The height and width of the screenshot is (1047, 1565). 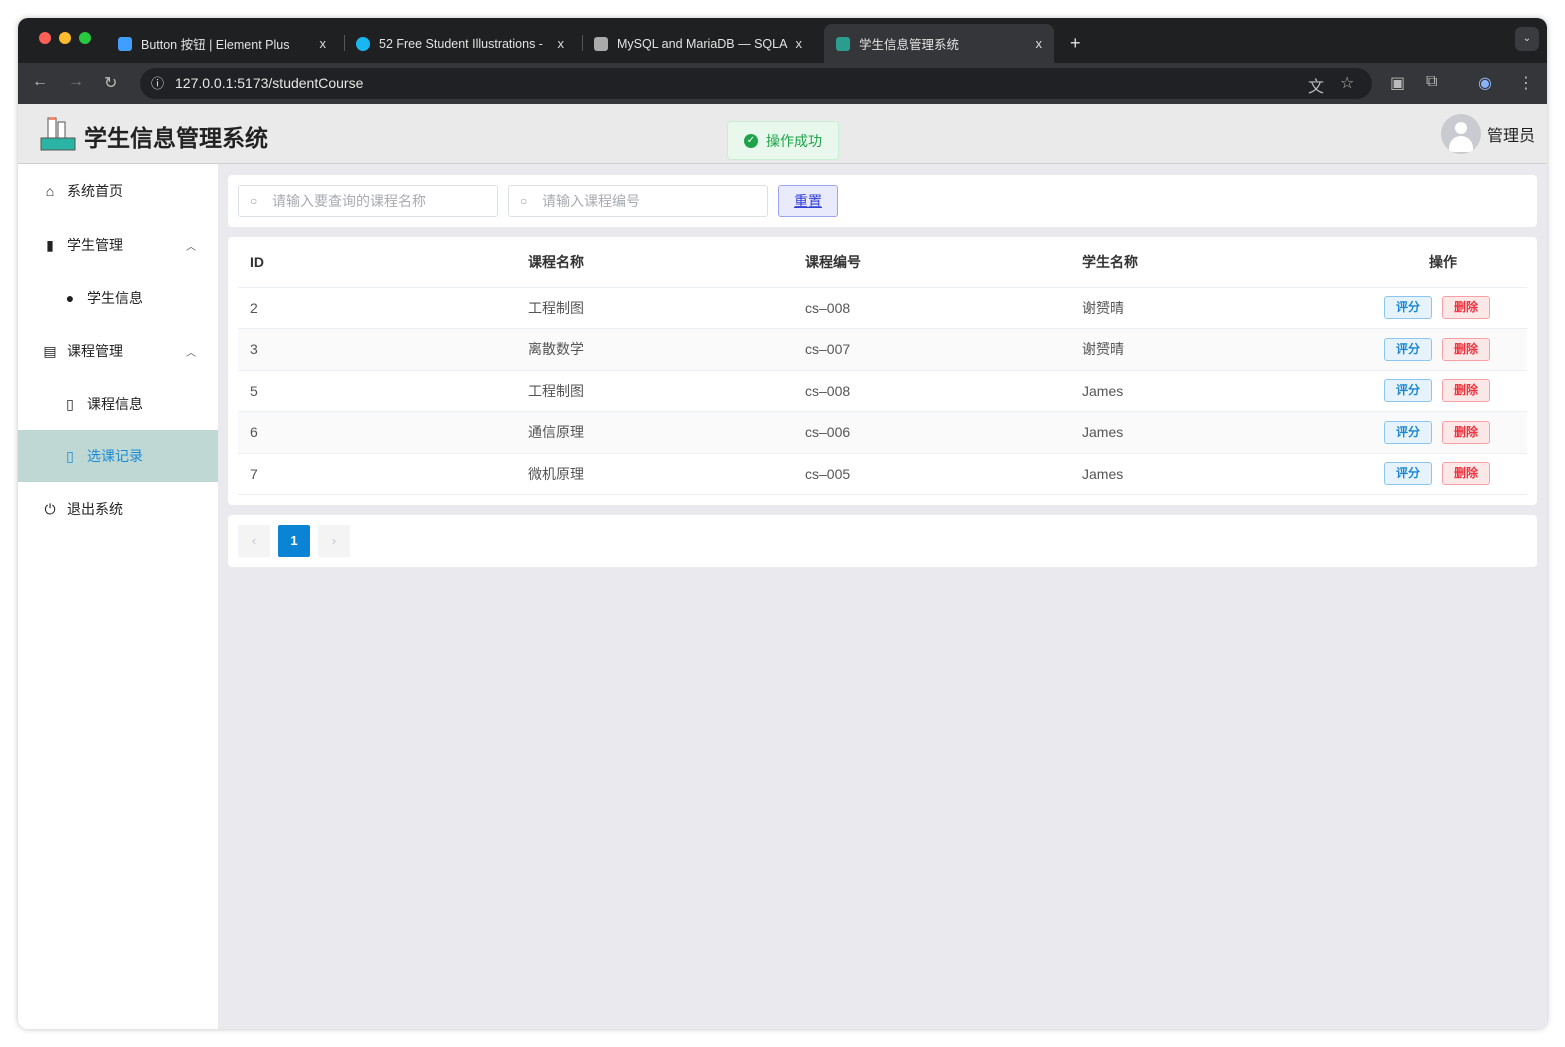 I want to click on forward-icon: →, so click(x=76, y=82).